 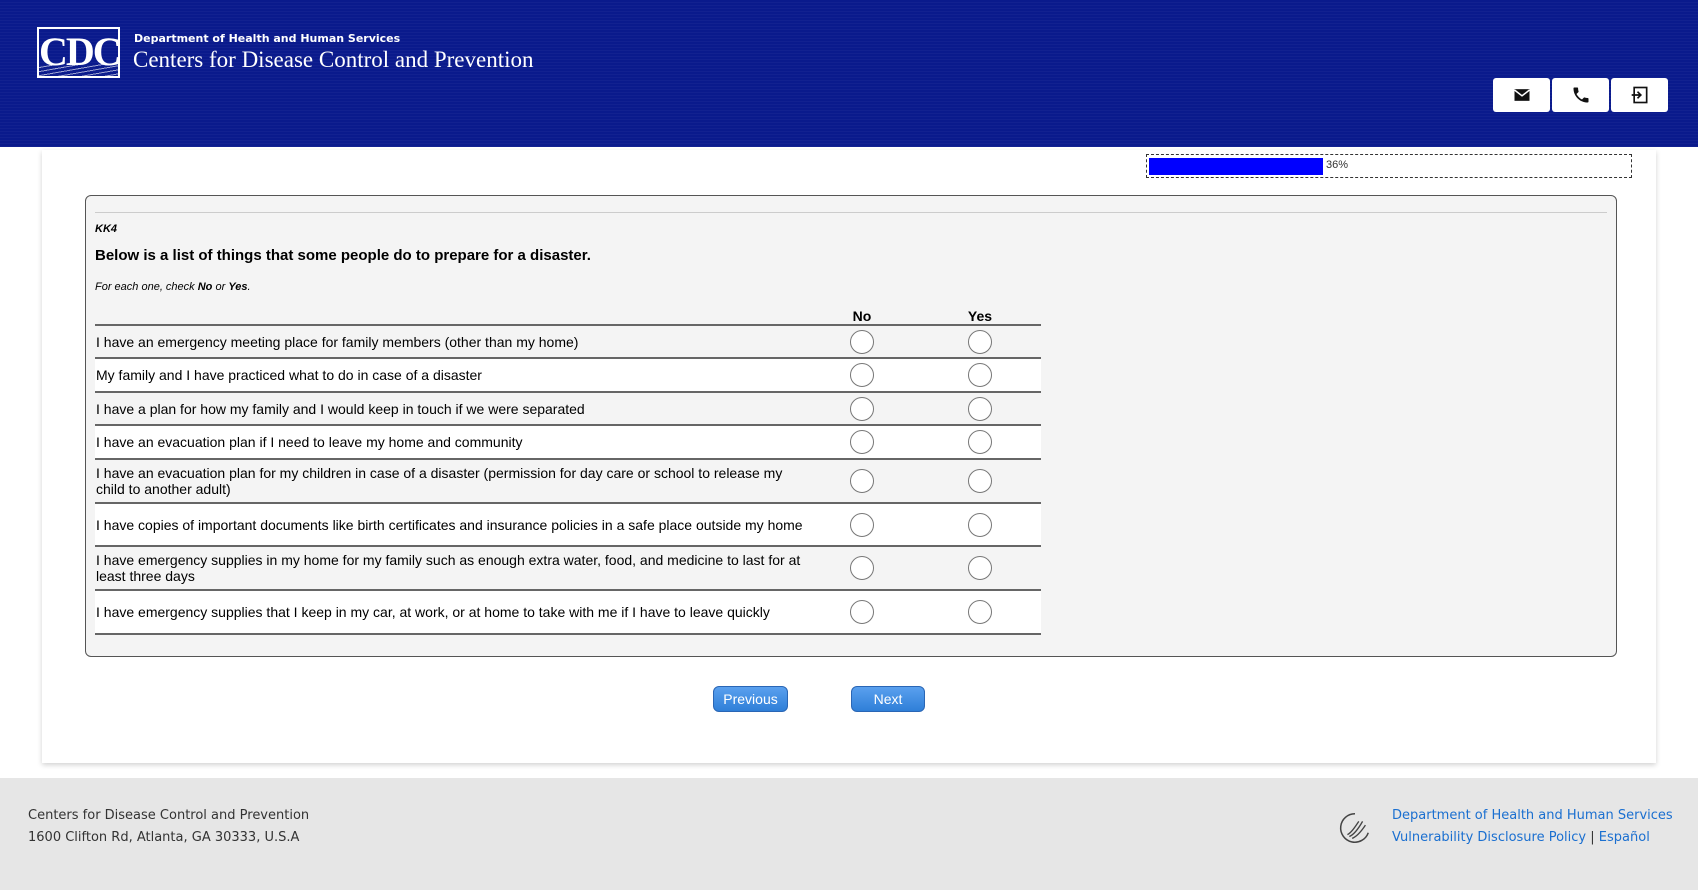 What do you see at coordinates (862, 316) in the screenshot?
I see `column-header-no: No` at bounding box center [862, 316].